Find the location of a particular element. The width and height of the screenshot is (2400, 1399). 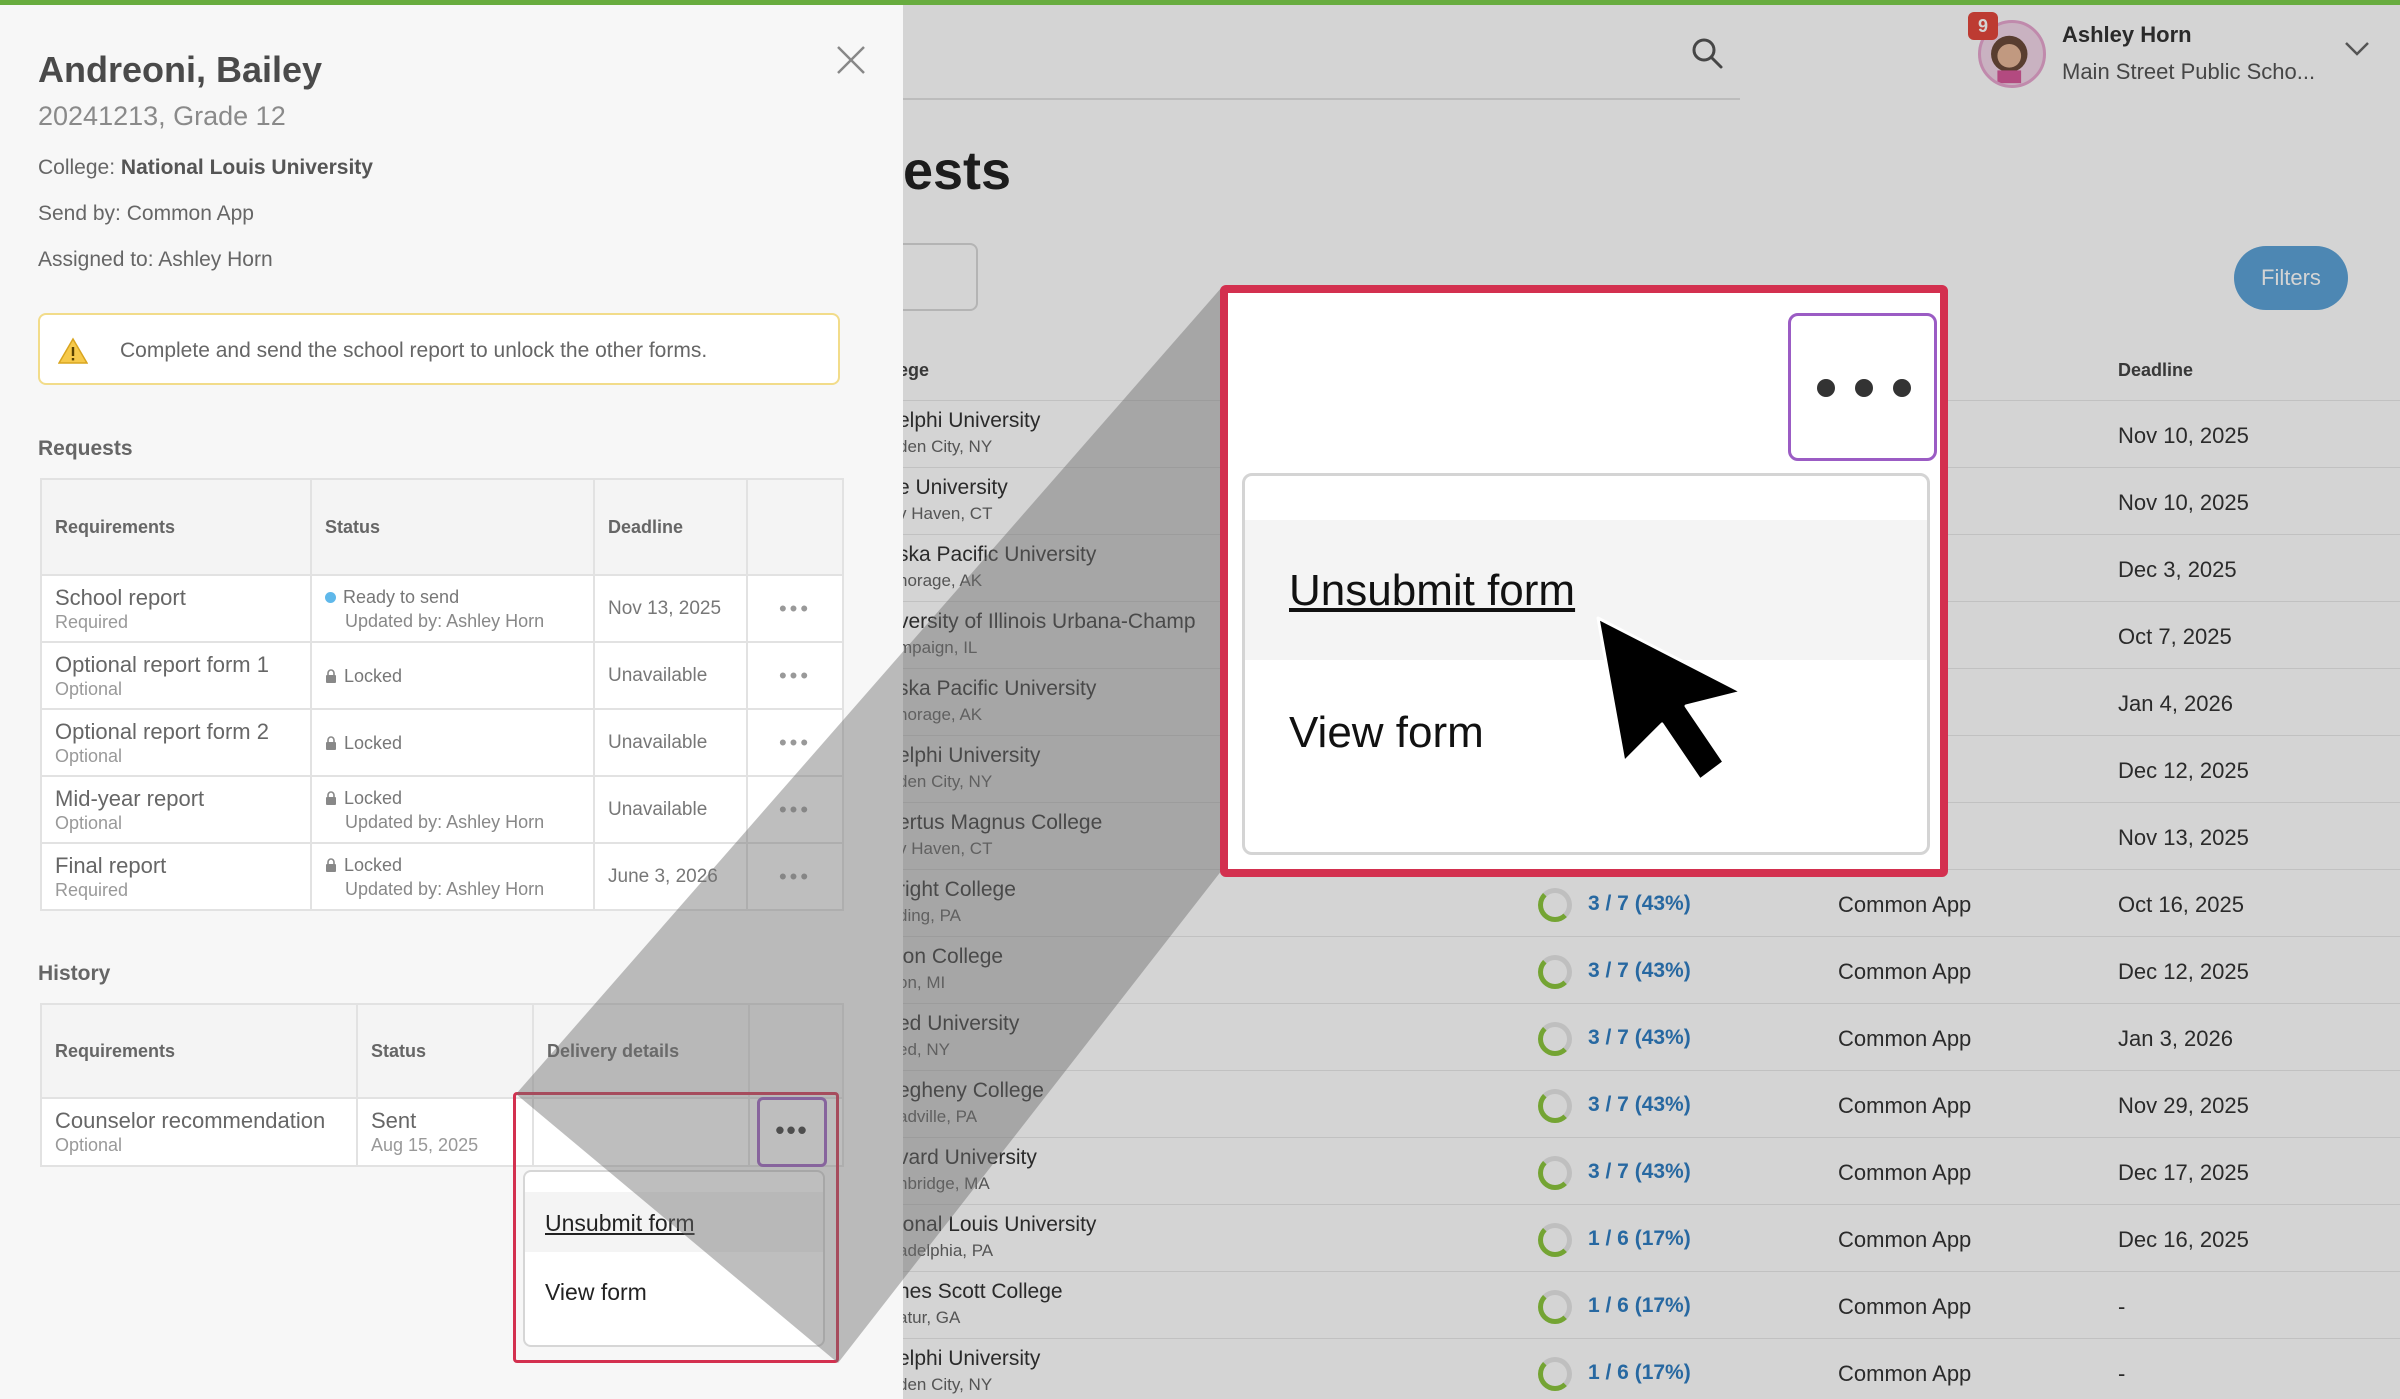

more-options-icon is located at coordinates (1826, 388).